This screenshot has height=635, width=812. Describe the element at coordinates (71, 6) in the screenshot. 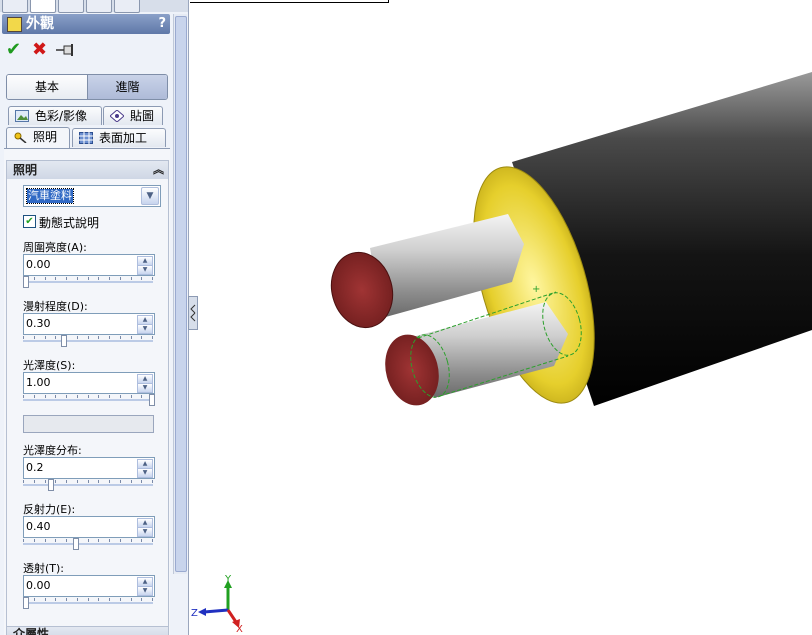

I see `configuration-manager-tab` at that location.